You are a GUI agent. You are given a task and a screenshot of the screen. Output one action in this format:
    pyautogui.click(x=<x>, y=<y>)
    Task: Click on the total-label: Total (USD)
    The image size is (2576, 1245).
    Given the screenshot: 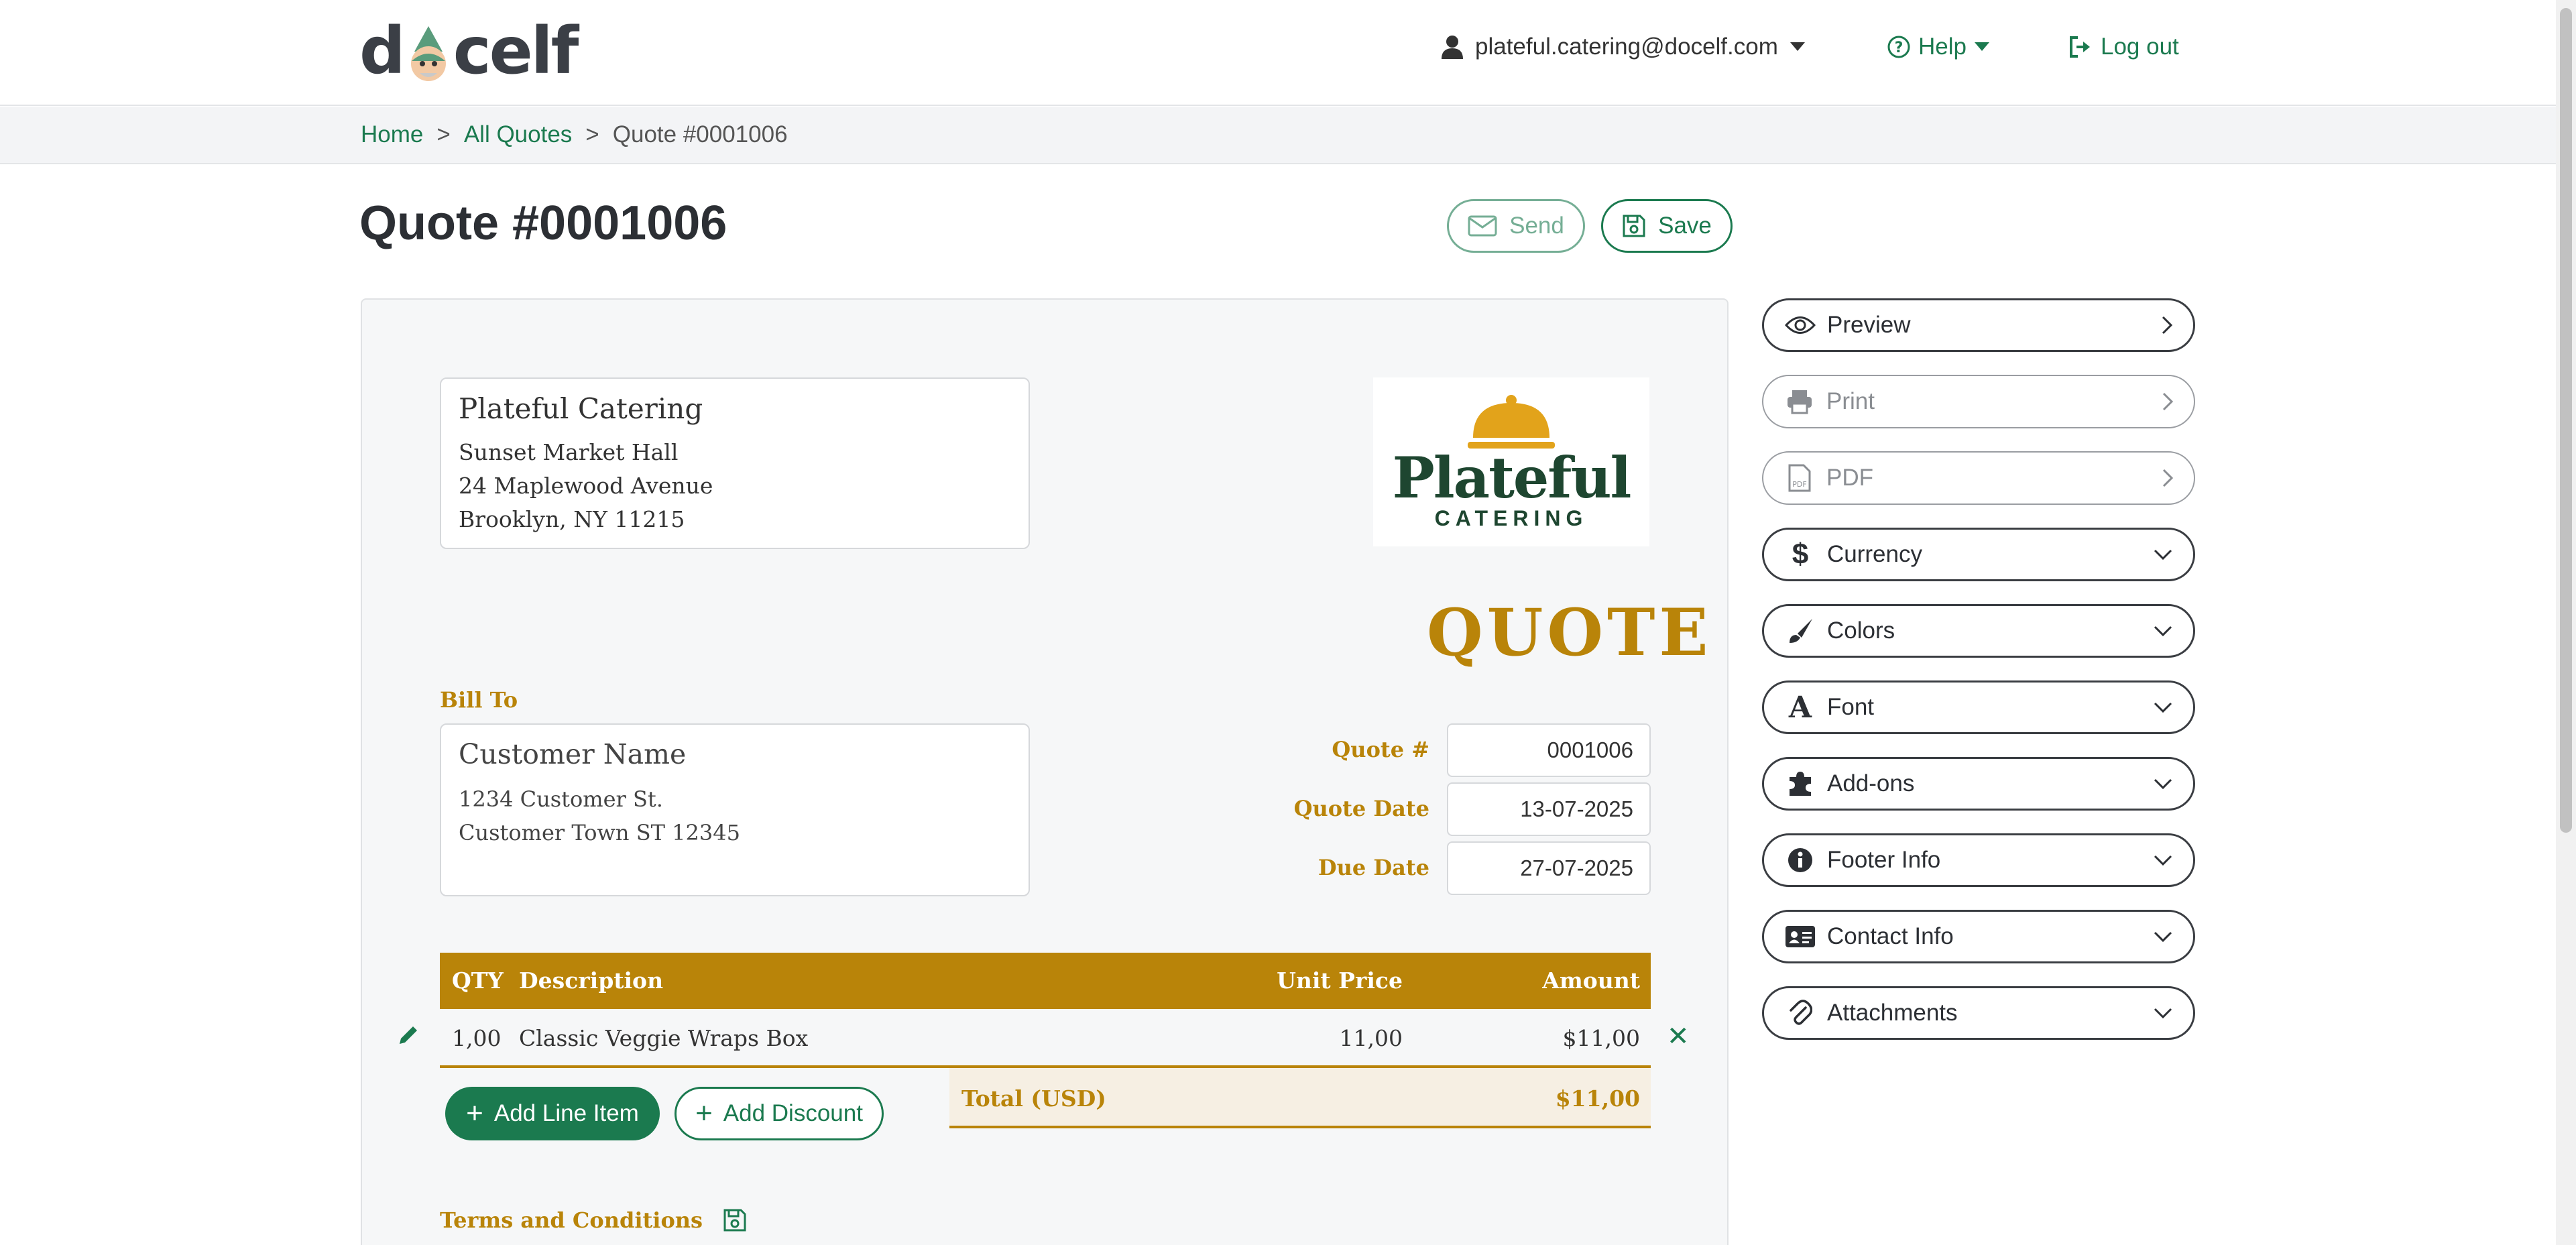 What is the action you would take?
    pyautogui.click(x=1033, y=1098)
    